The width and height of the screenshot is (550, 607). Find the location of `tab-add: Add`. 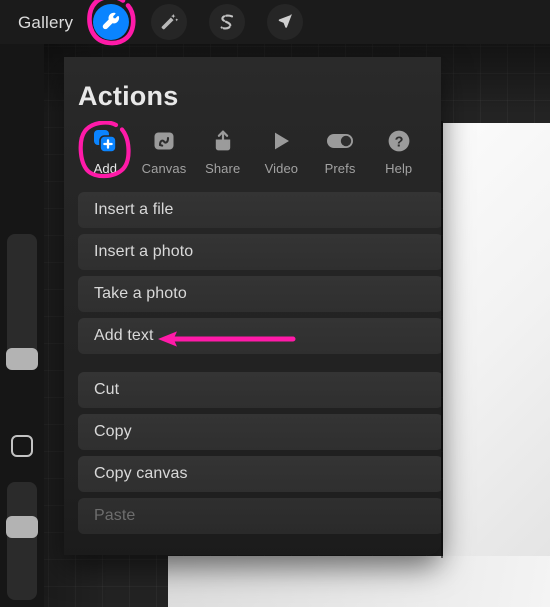

tab-add: Add is located at coordinates (105, 150).